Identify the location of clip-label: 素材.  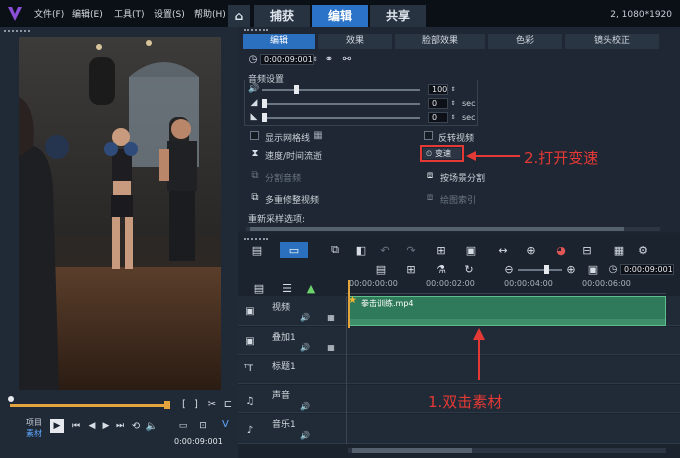
(38, 433).